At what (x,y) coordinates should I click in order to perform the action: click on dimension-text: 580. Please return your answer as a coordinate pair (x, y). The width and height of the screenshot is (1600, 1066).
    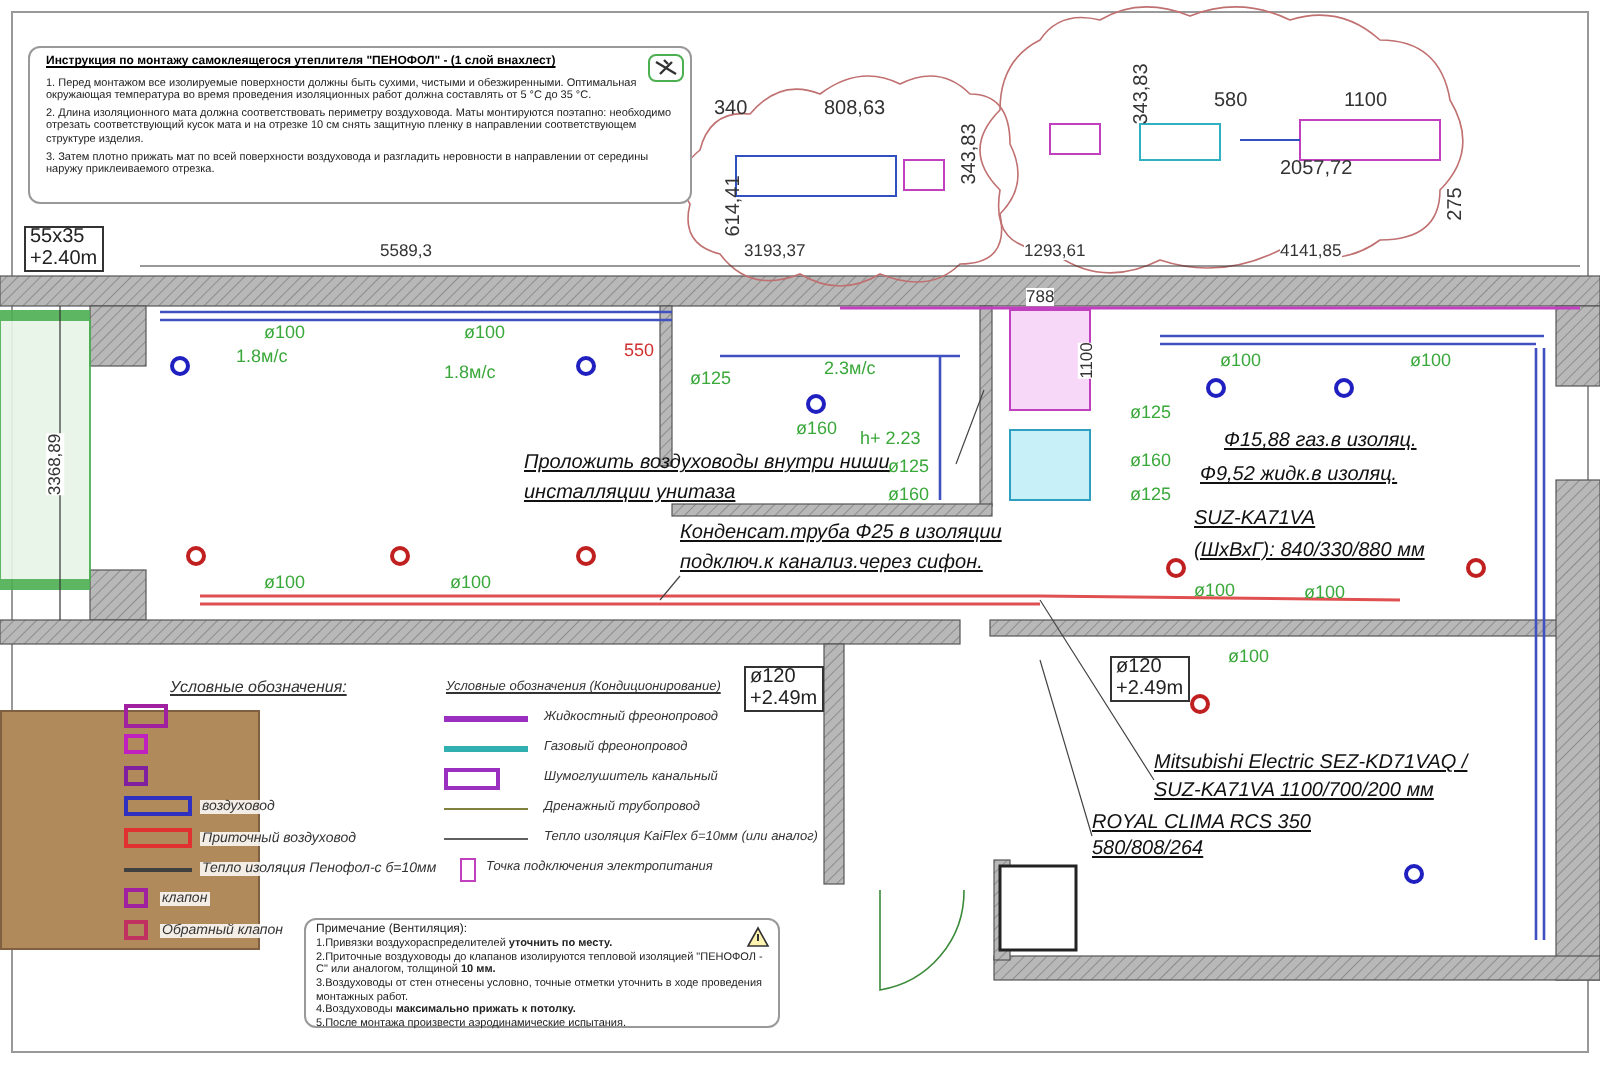
    Looking at the image, I should click on (1231, 102).